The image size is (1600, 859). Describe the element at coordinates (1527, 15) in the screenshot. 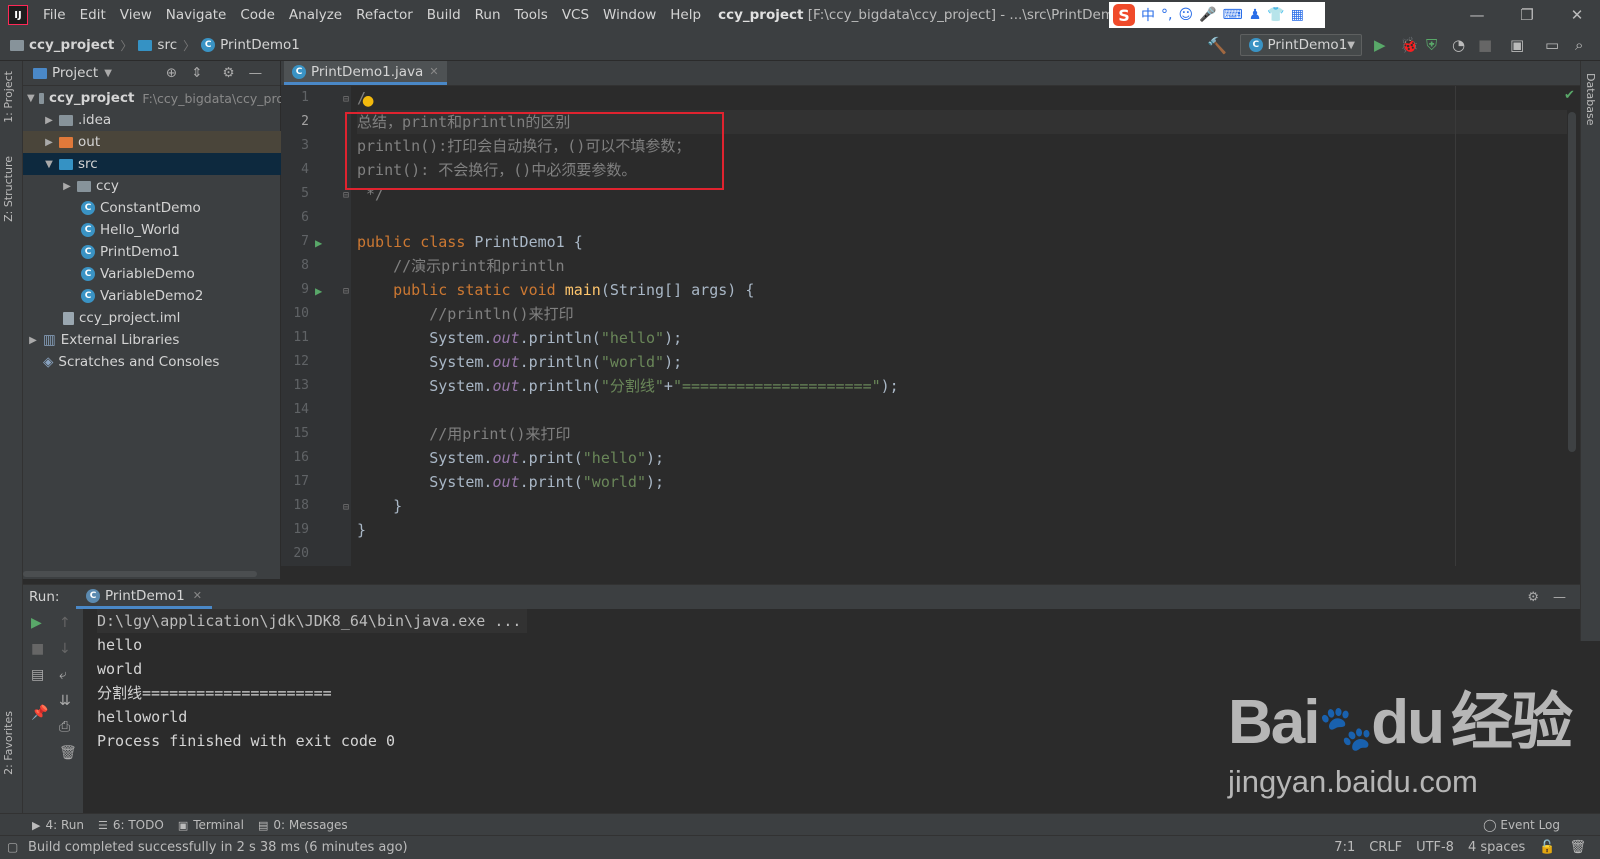

I see `restore-icon: ❐` at that location.